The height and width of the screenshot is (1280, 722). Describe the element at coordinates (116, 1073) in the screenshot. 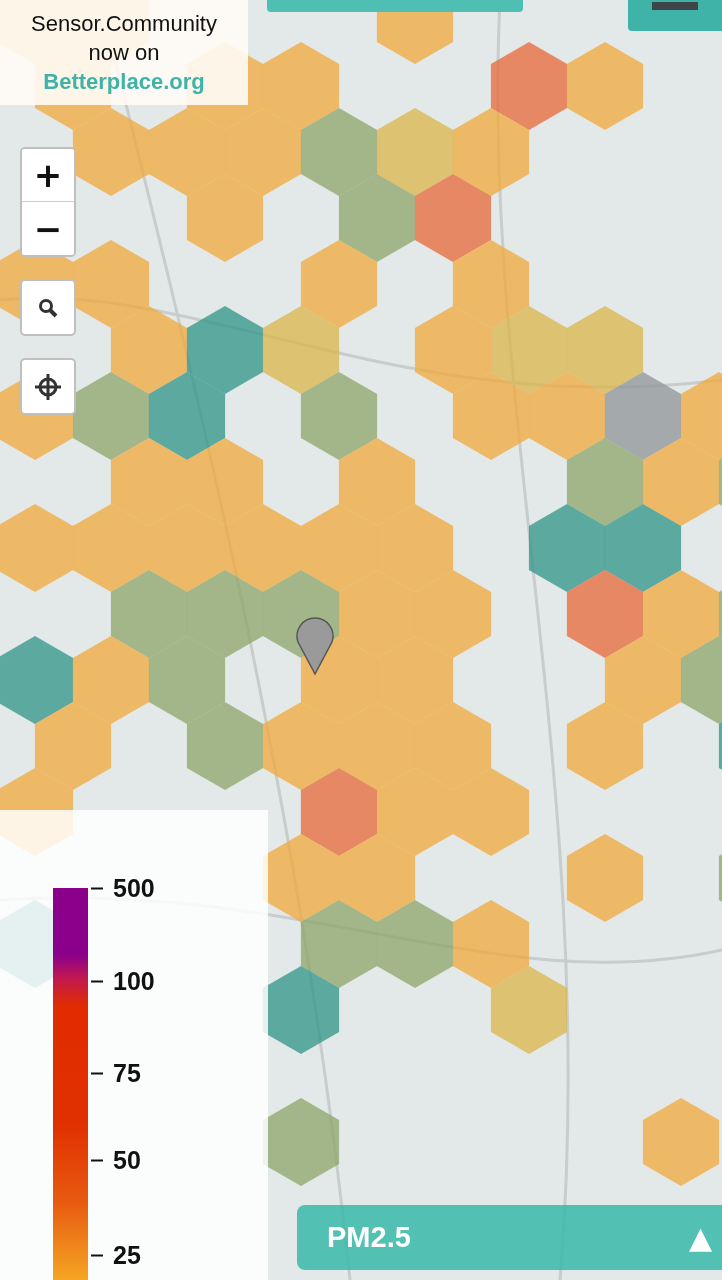

I see `scale-label: 75` at that location.